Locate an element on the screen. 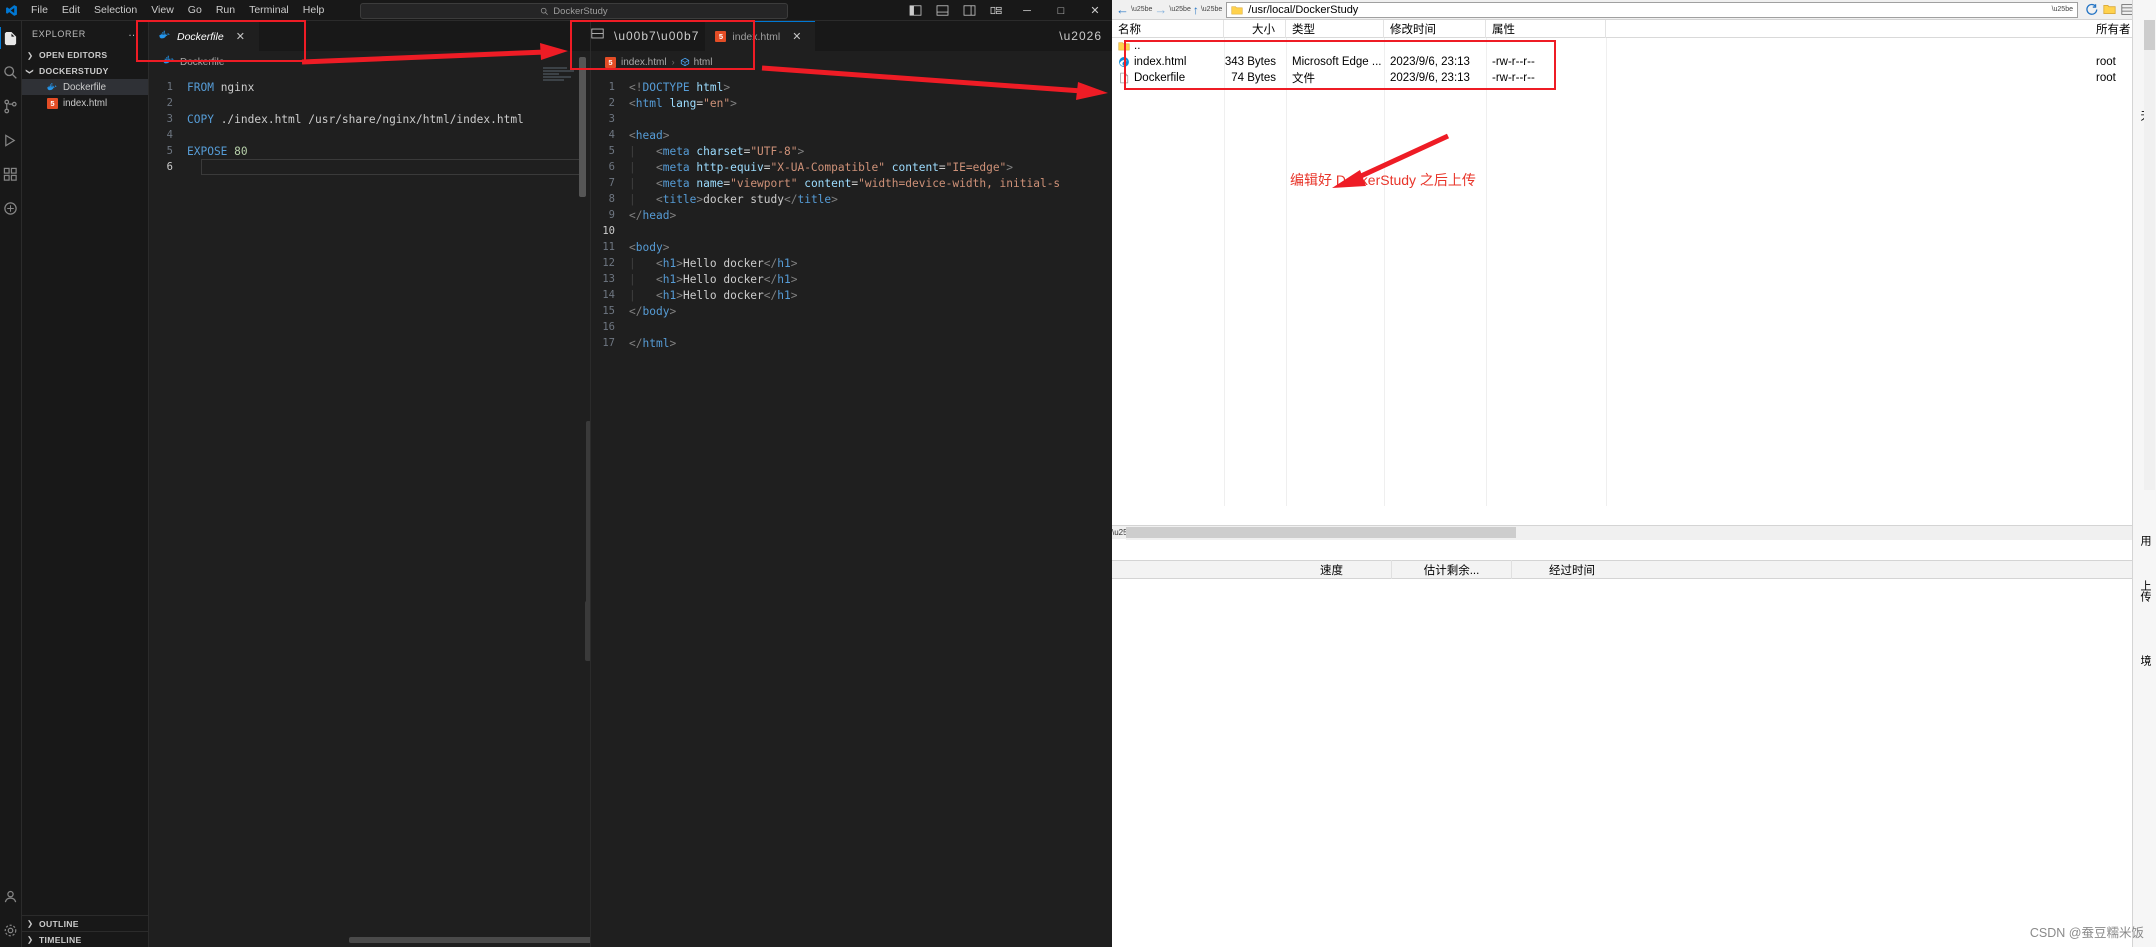 The image size is (2156, 947). menu-file: File is located at coordinates (39, 10).